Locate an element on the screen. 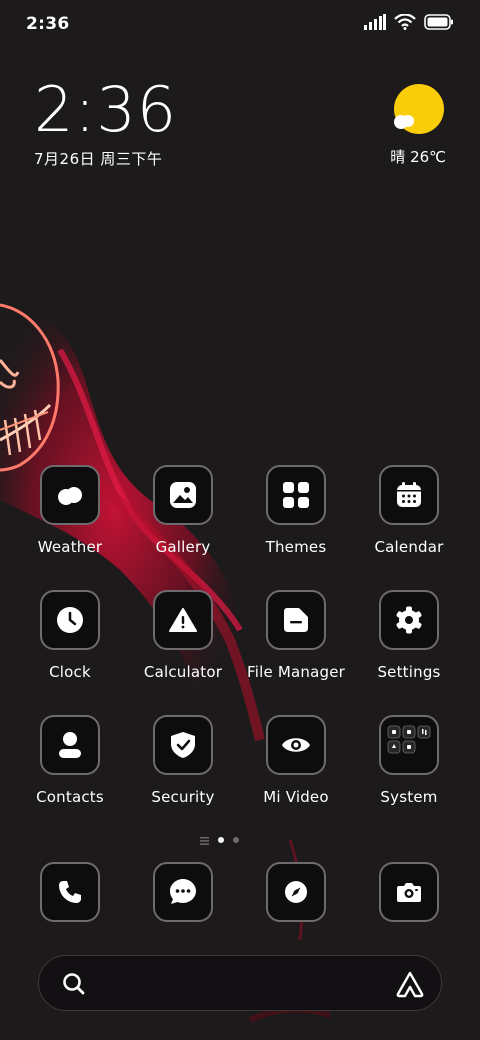  app-system-folder: System is located at coordinates (409, 760).